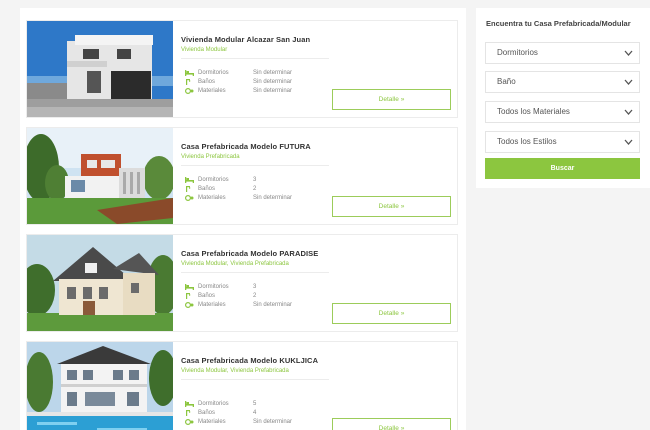 The height and width of the screenshot is (430, 650). What do you see at coordinates (220, 413) in the screenshot?
I see `attribute-bathrooms: Baños 4` at bounding box center [220, 413].